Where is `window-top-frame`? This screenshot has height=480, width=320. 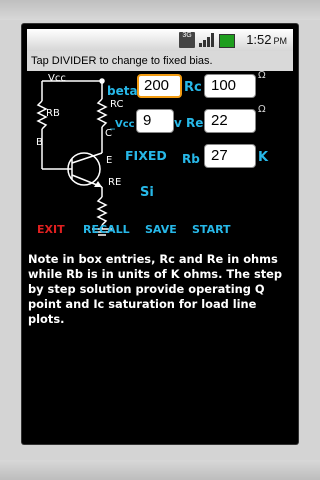 window-top-frame is located at coordinates (160, 10).